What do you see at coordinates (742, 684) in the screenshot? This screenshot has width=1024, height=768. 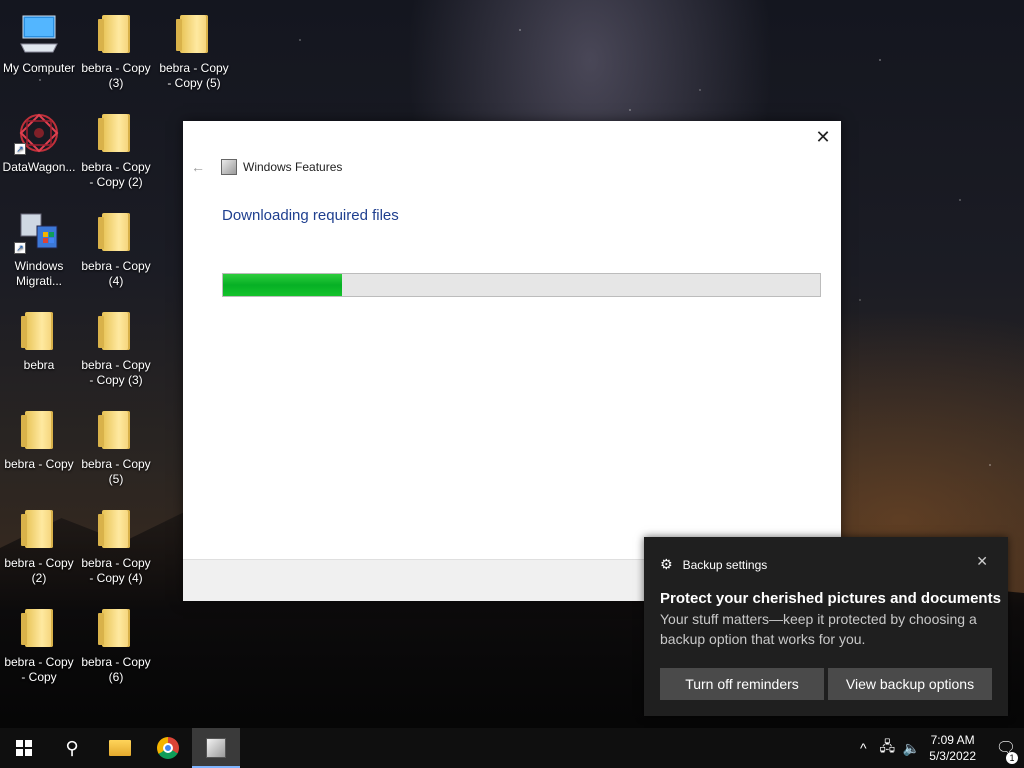 I see `turn-off-reminders-button: Turn off reminders` at bounding box center [742, 684].